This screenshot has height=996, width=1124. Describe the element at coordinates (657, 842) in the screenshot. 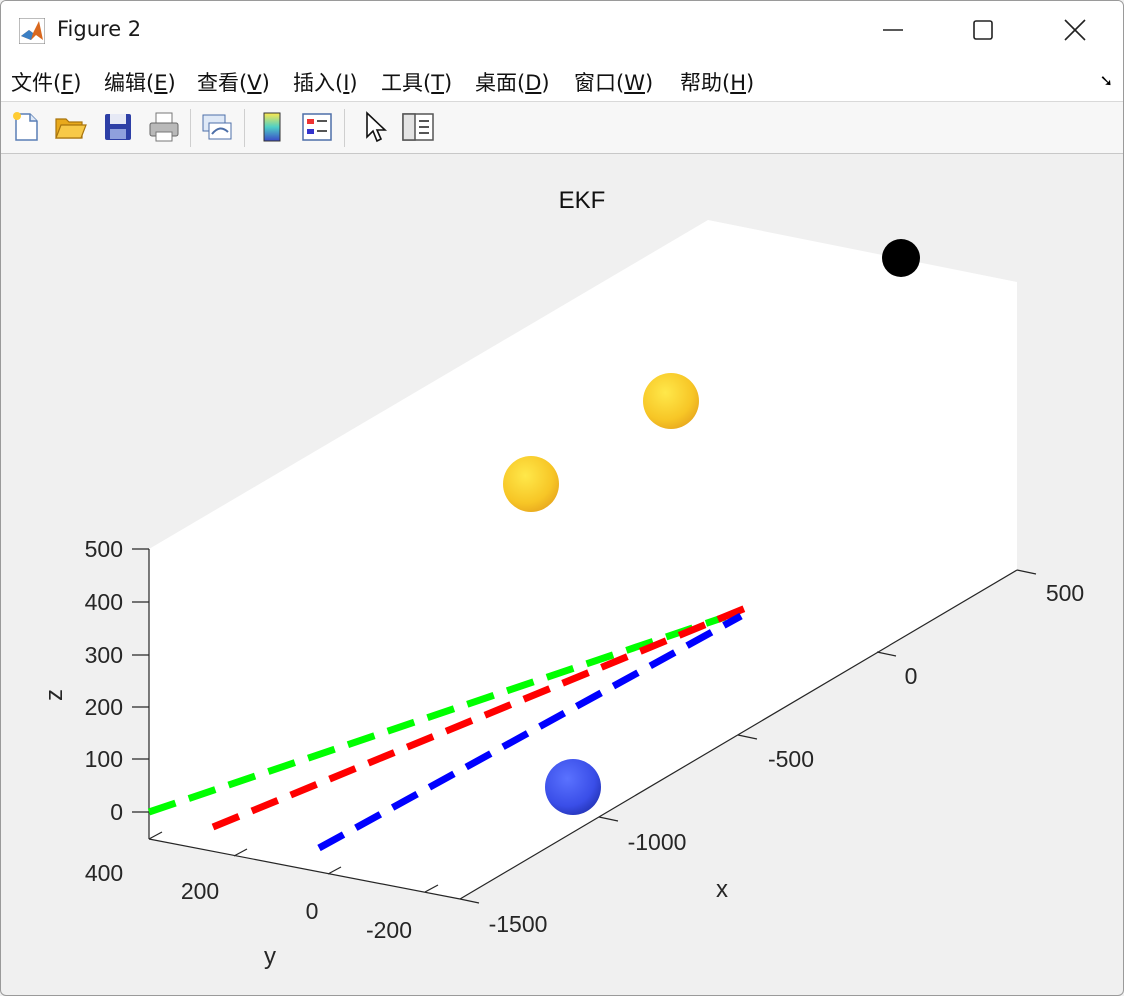

I see `x-tick-label: -1000` at that location.